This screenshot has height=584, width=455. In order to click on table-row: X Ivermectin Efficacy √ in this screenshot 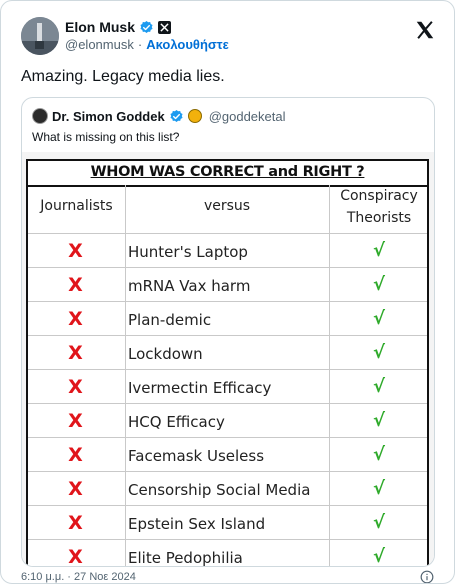, I will do `click(227, 387)`.